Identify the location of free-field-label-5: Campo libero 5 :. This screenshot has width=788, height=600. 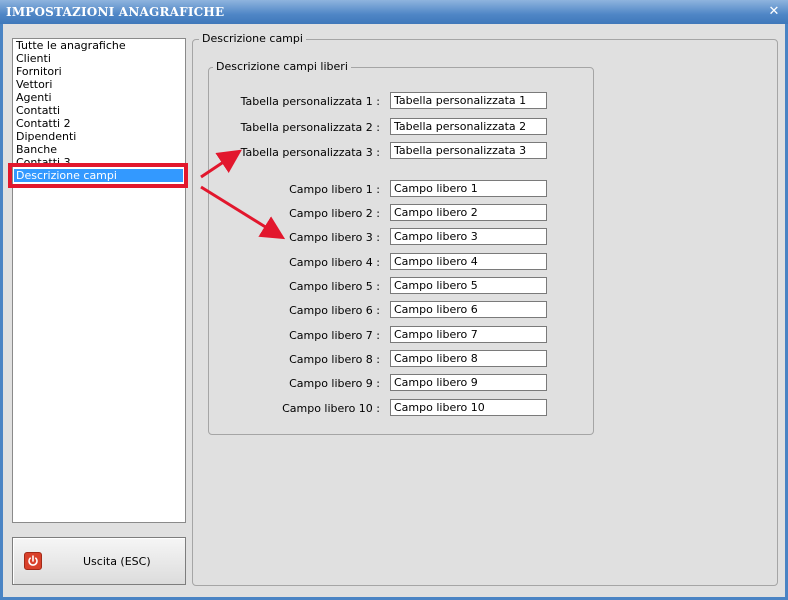
(334, 286).